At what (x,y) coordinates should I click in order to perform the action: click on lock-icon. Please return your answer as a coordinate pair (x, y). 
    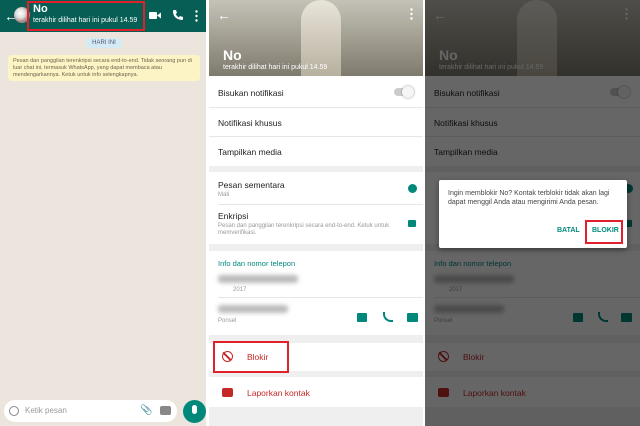
    Looking at the image, I should click on (412, 223).